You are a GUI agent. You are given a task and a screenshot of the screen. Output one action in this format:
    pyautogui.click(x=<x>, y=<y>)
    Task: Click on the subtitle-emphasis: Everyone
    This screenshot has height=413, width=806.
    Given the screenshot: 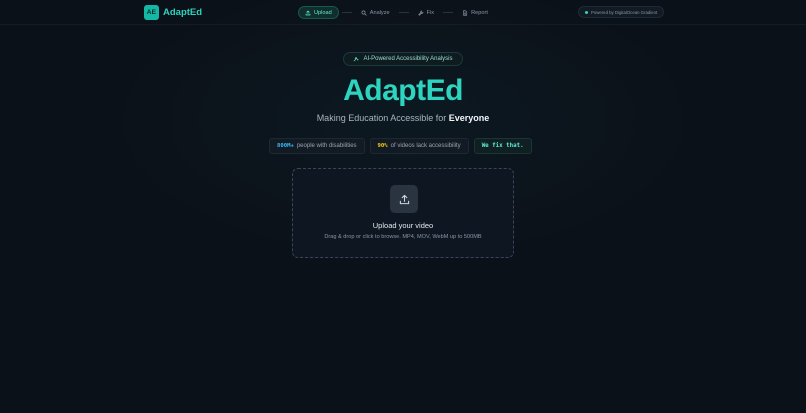 What is the action you would take?
    pyautogui.click(x=469, y=118)
    